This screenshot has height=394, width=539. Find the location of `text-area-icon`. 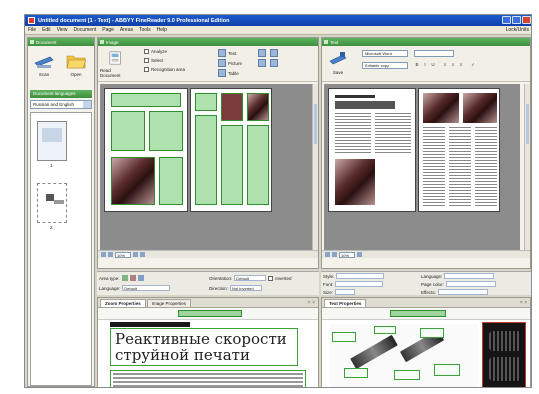

text-area-icon is located at coordinates (124, 278).